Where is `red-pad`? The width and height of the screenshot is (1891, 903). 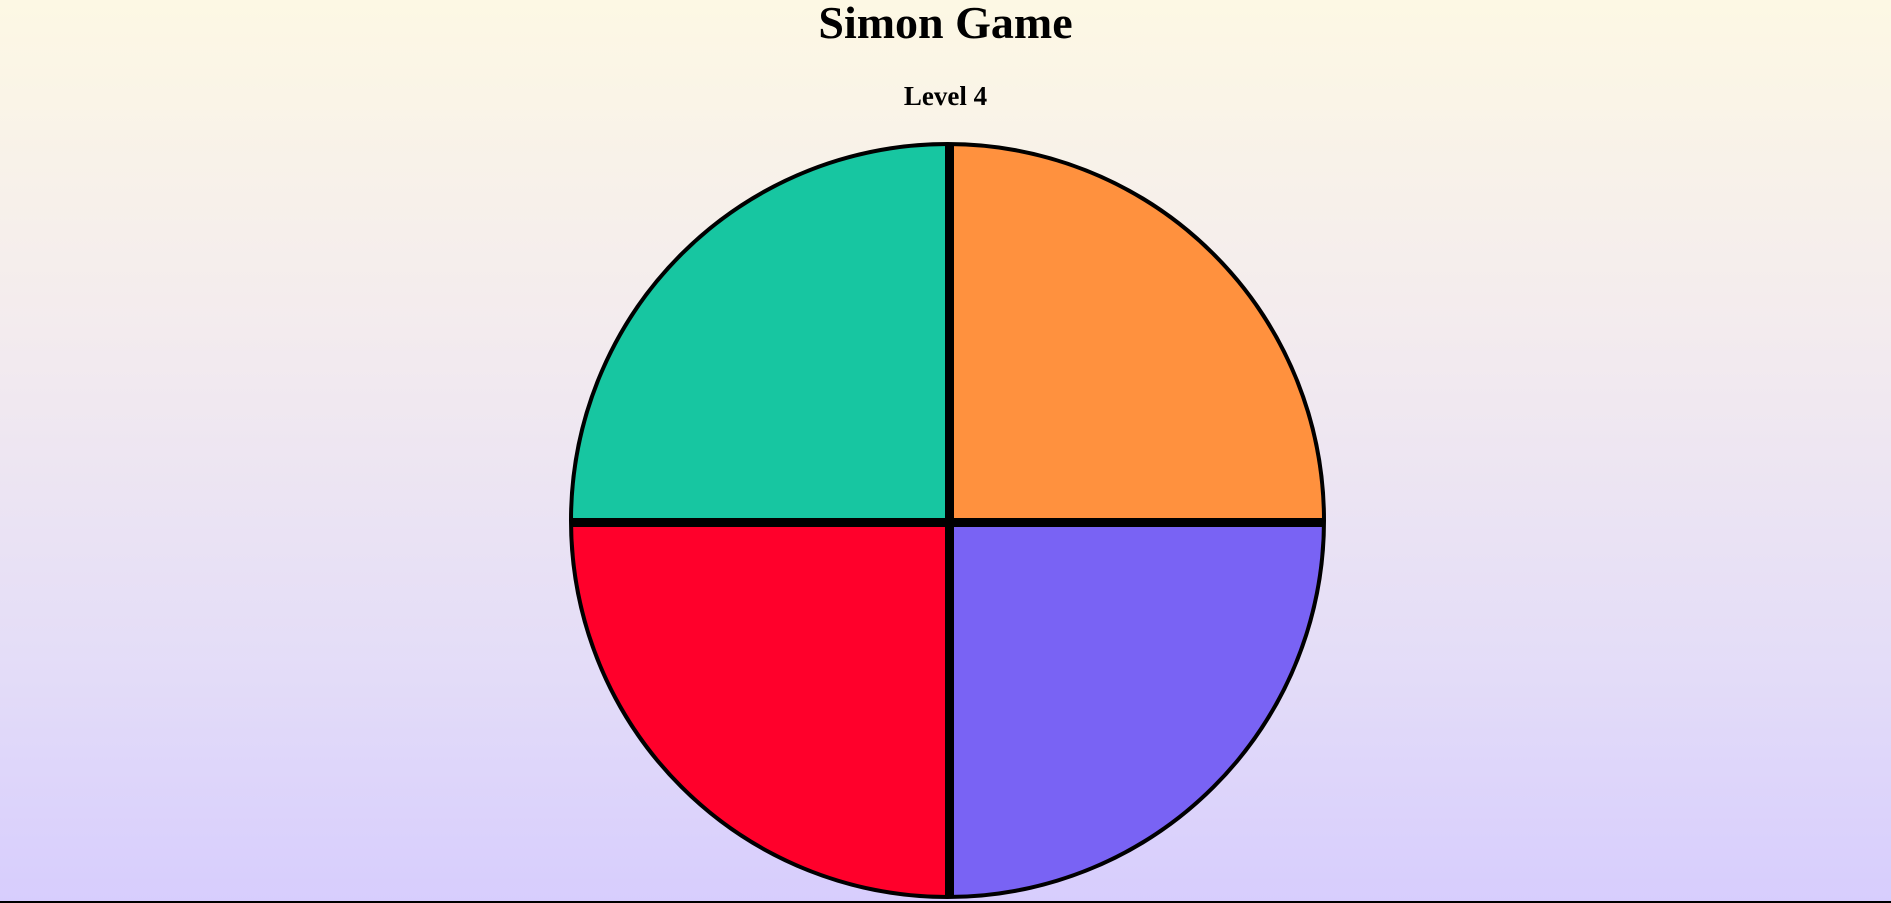 red-pad is located at coordinates (759, 711).